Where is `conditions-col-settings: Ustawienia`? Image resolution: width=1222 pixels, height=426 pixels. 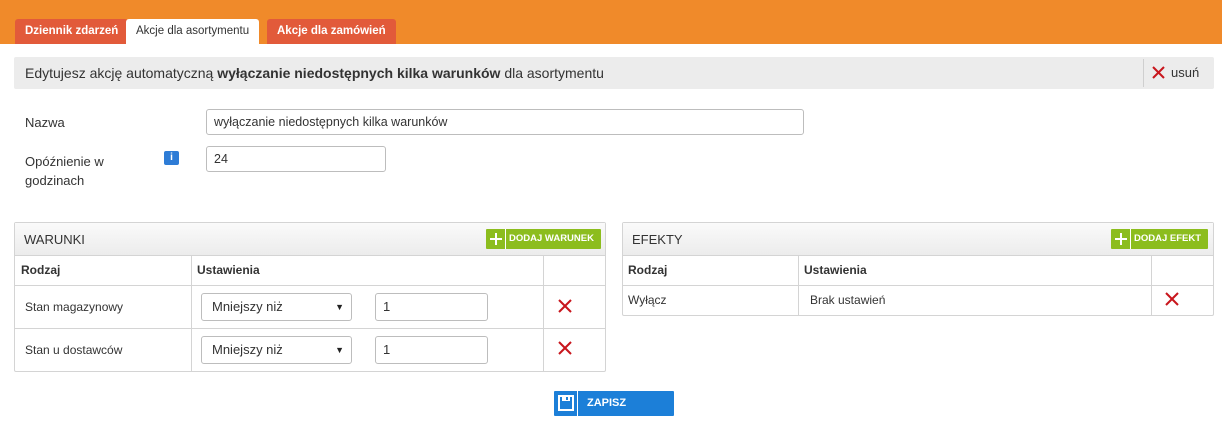
conditions-col-settings: Ustawienia is located at coordinates (228, 270).